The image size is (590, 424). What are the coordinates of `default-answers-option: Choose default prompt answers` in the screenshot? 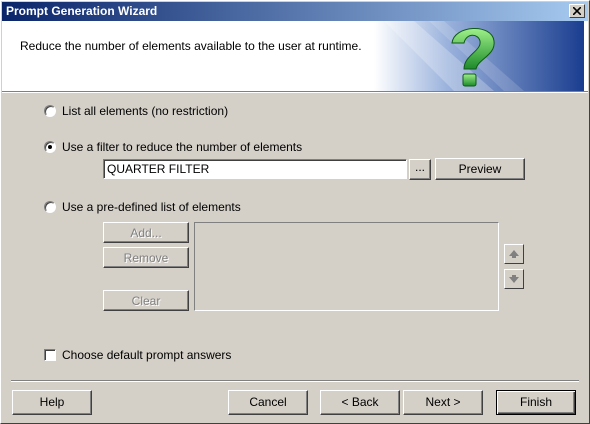 It's located at (137, 355).